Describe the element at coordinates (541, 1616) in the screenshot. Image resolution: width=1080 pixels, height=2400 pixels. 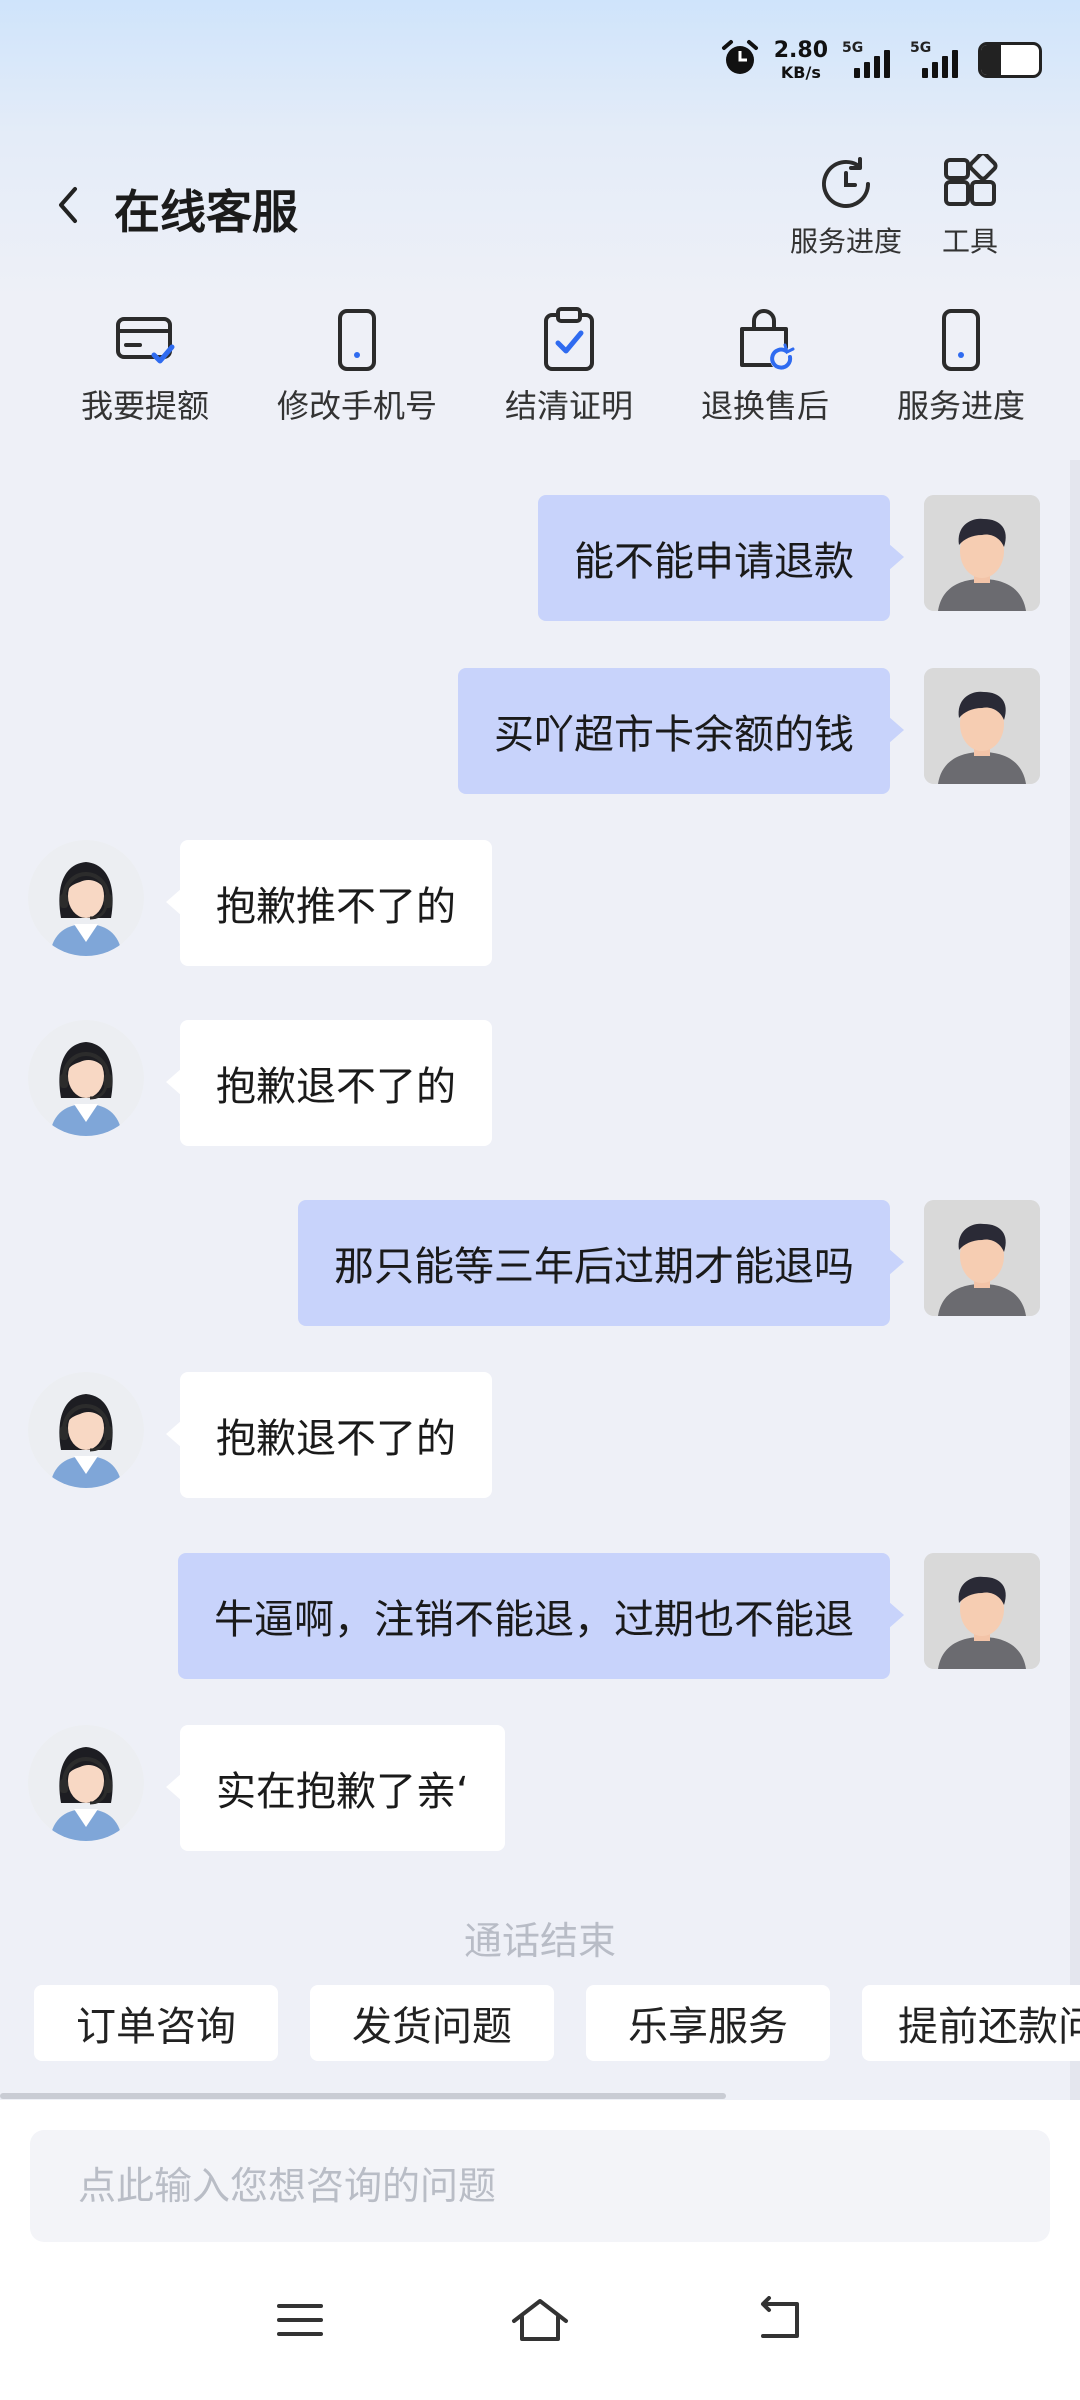
I see `user-message-bubble: 牛逼啊，注销不能退，过期也不能退` at that location.